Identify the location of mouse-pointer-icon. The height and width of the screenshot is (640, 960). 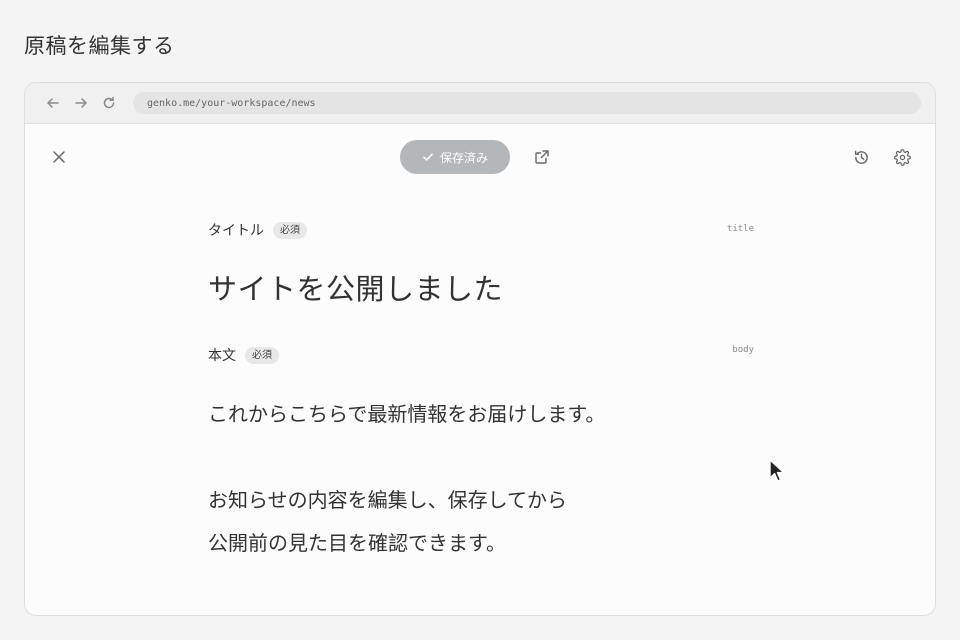
(778, 473).